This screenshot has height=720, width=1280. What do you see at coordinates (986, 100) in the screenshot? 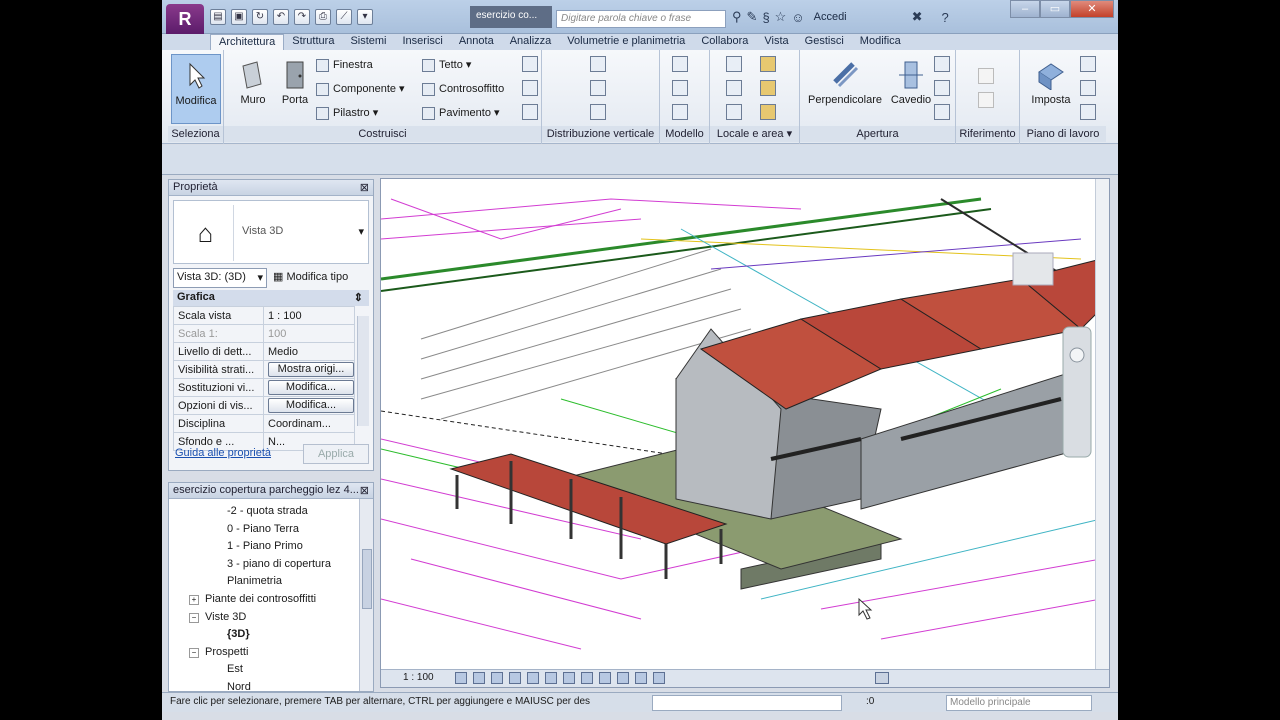
I see `grid-icon` at bounding box center [986, 100].